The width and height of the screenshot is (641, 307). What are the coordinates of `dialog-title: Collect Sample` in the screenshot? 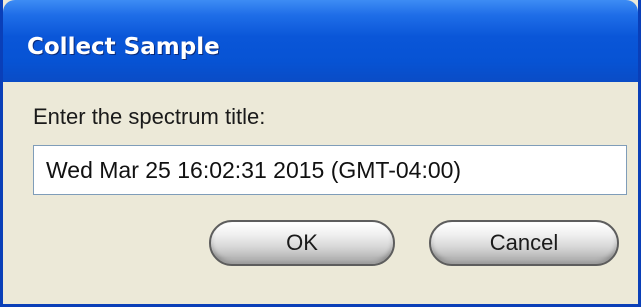 It's located at (123, 47).